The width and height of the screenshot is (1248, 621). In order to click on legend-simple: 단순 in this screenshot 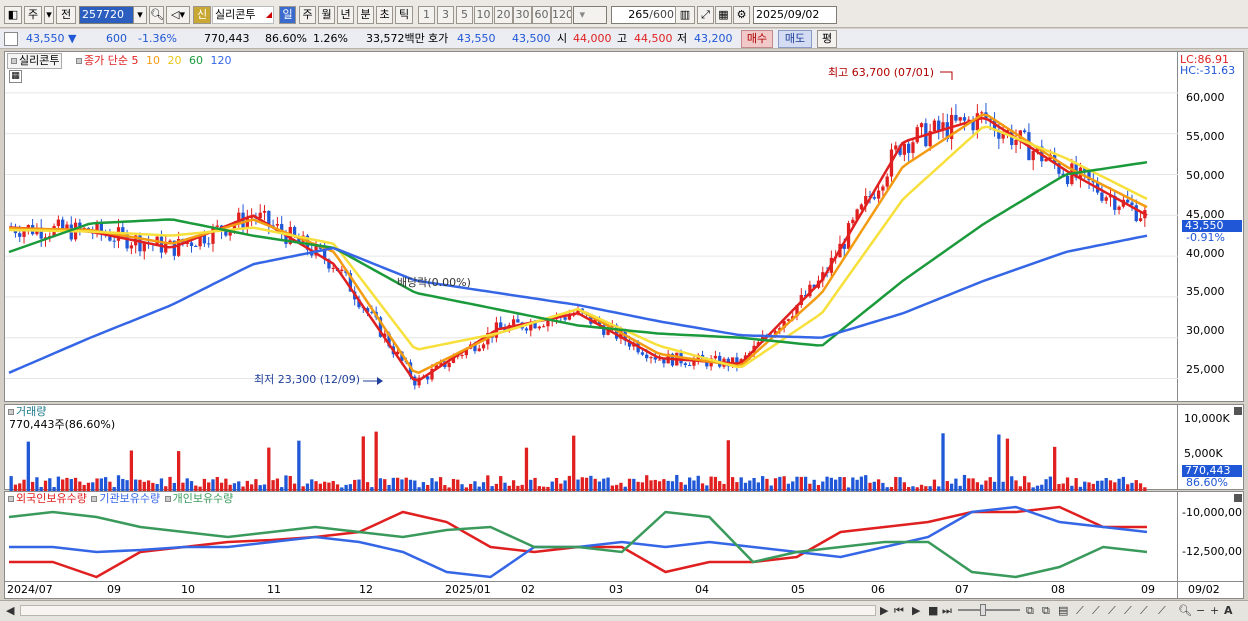, I will do `click(118, 60)`.